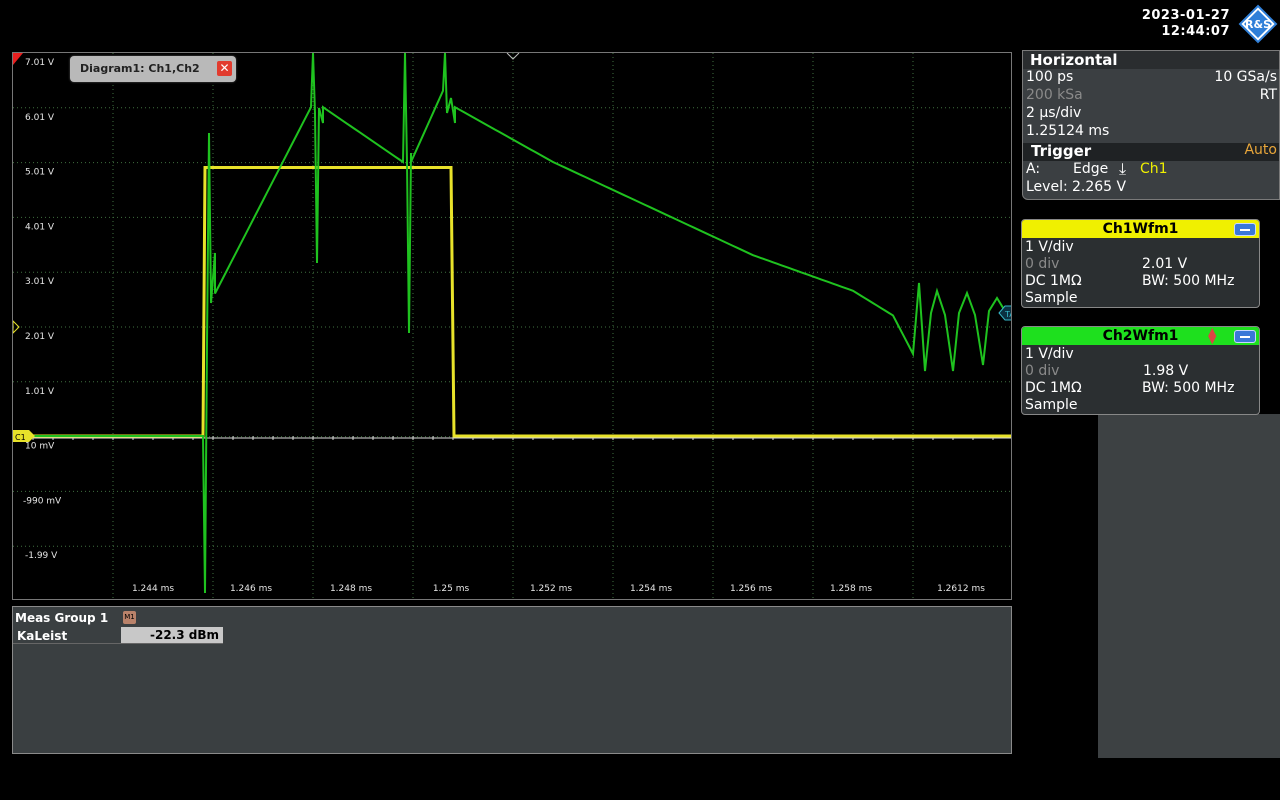  Describe the element at coordinates (118, 643) in the screenshot. I see `divider` at that location.